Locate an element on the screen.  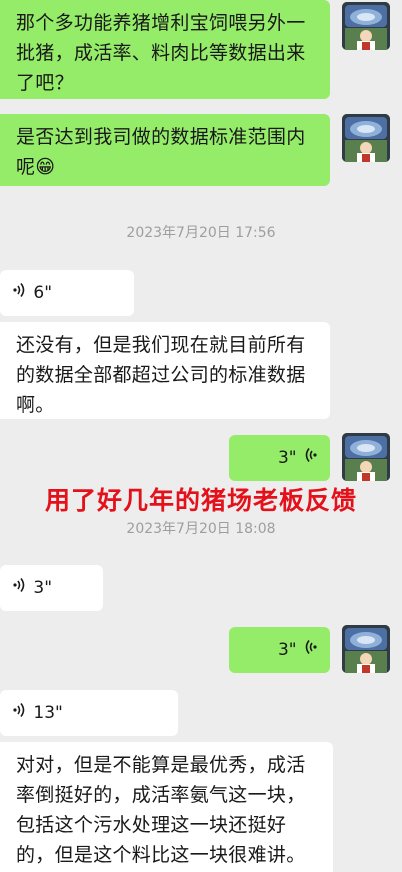
timestamp: 2023年7月20日 17:56 is located at coordinates (201, 233).